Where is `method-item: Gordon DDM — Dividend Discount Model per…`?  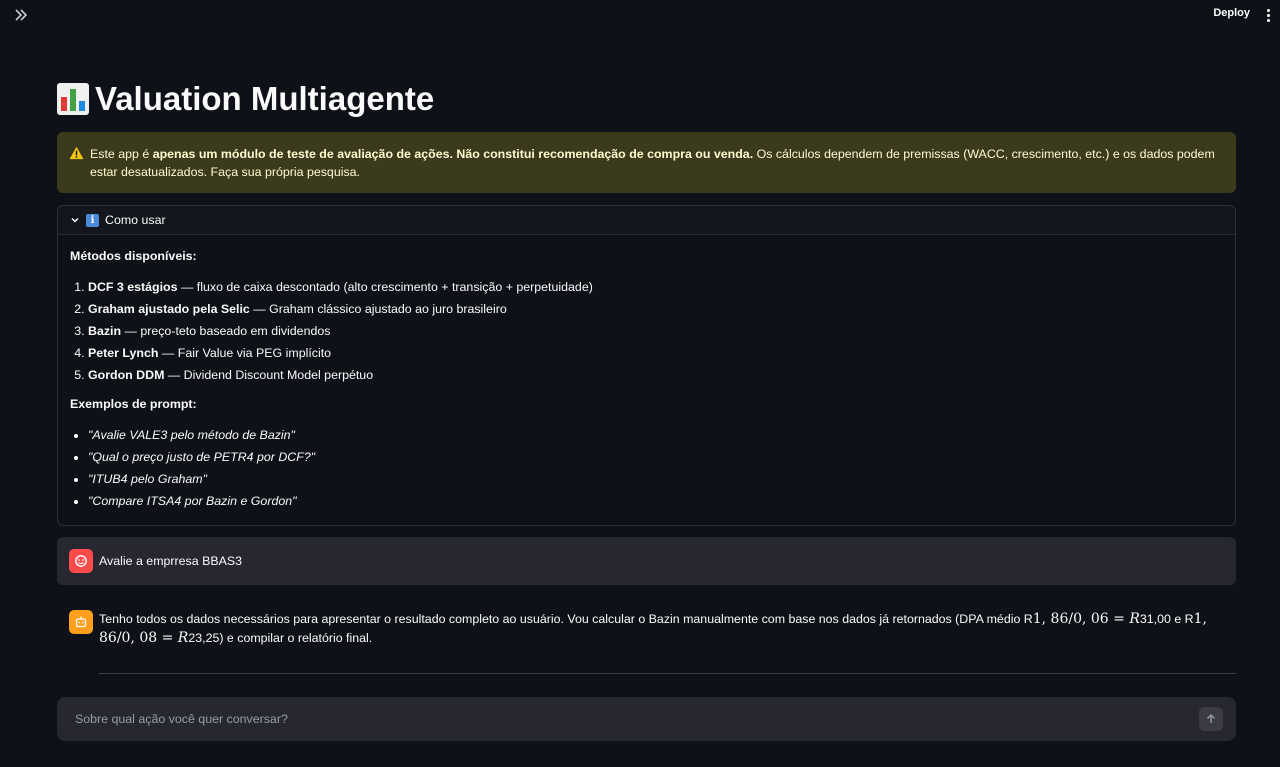
method-item: Gordon DDM — Dividend Discount Model per… is located at coordinates (655, 375).